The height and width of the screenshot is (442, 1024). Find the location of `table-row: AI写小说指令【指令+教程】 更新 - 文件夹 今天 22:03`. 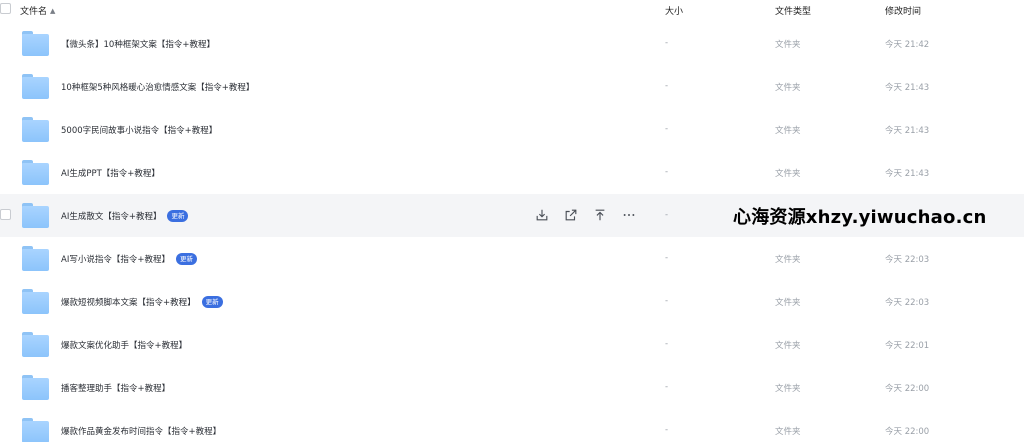

table-row: AI写小说指令【指令+教程】 更新 - 文件夹 今天 22:03 is located at coordinates (512, 258).